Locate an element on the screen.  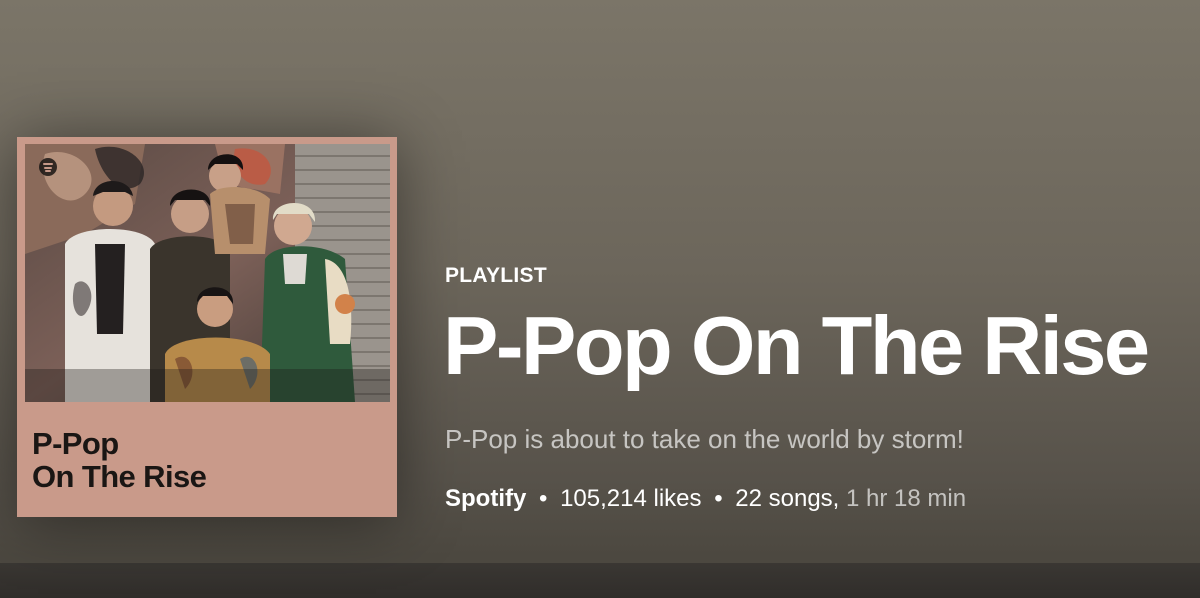
cover-title: P-Pop On The Rise is located at coordinates (119, 460).